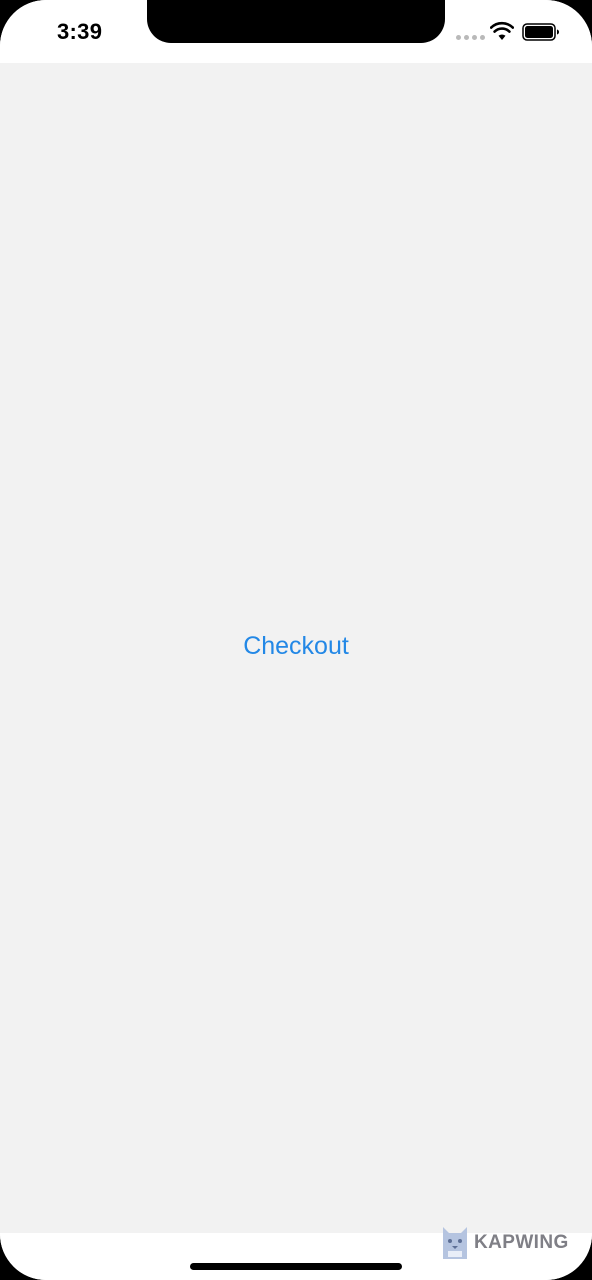 This screenshot has height=1280, width=592. Describe the element at coordinates (296, 21) in the screenshot. I see `device-notch` at that location.